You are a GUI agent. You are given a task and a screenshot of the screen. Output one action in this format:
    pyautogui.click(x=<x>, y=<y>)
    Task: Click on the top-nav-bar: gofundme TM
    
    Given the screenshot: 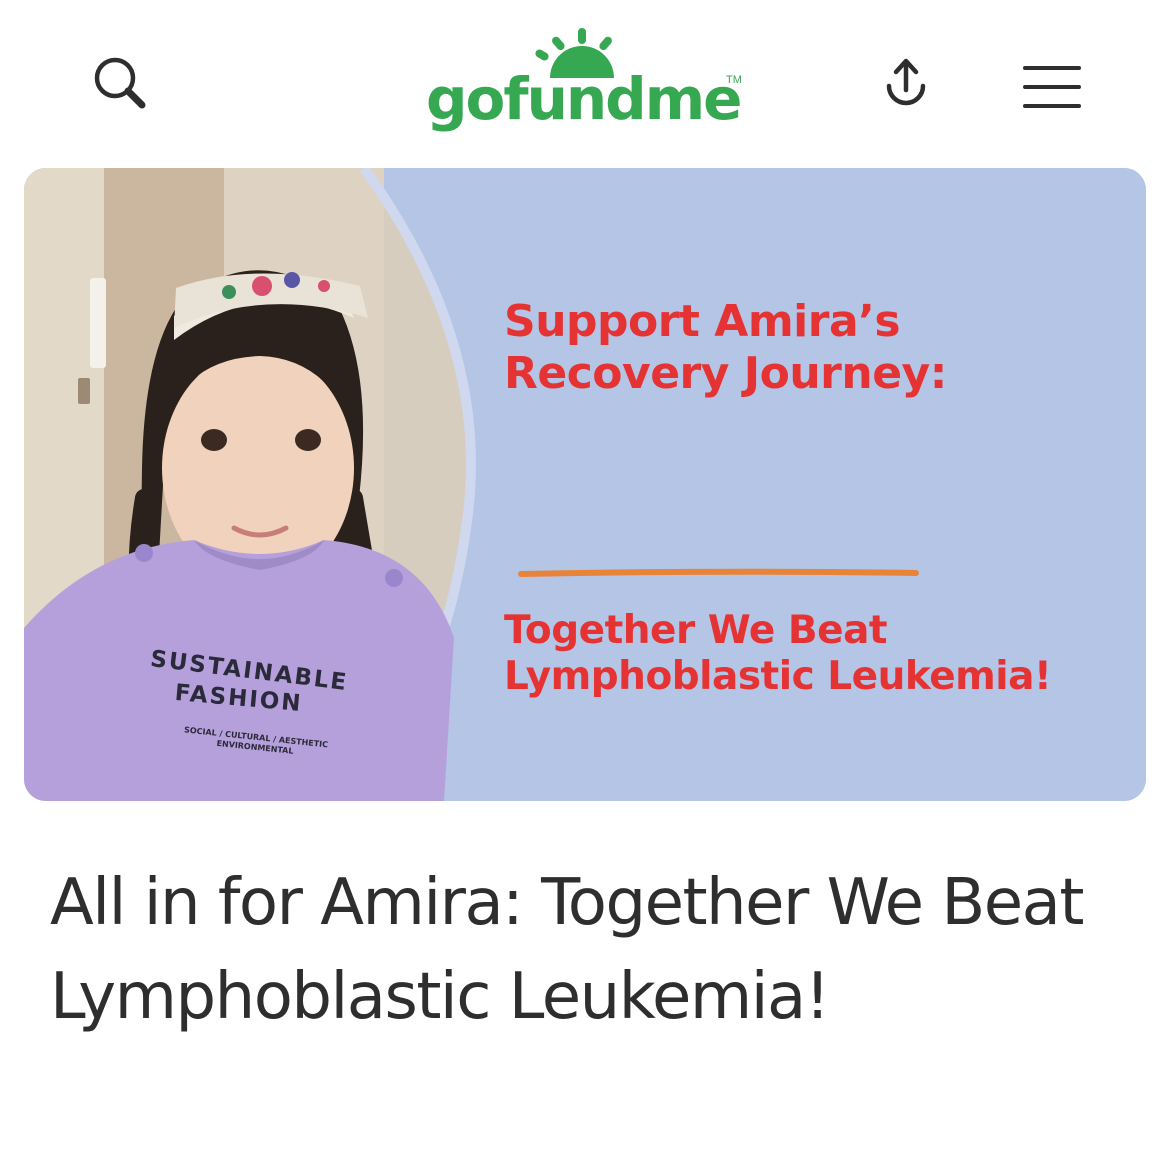 What is the action you would take?
    pyautogui.click(x=585, y=75)
    